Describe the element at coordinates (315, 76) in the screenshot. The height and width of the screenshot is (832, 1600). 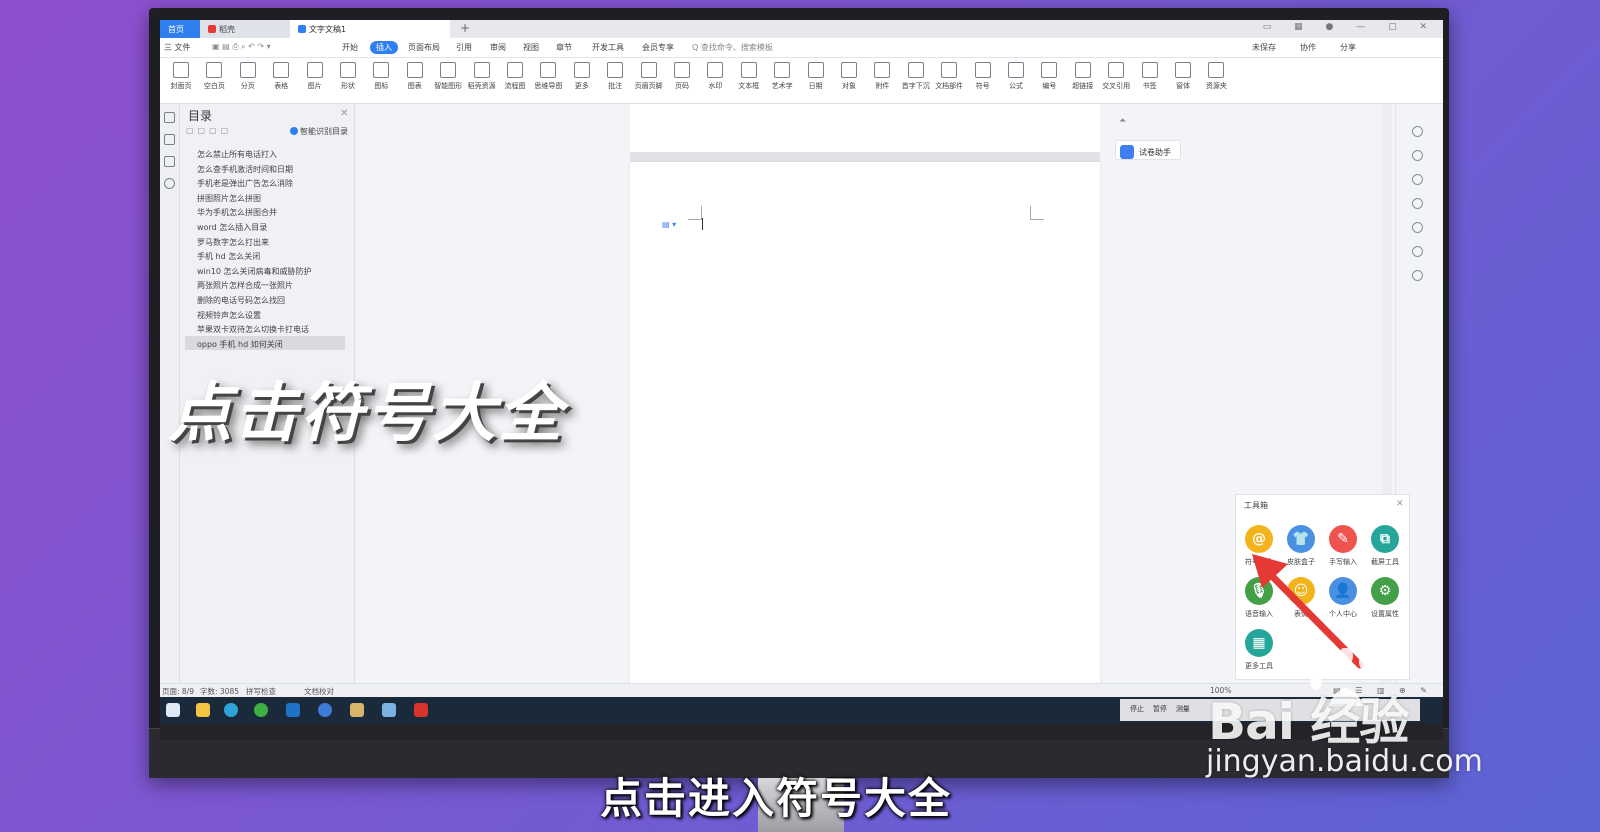
I see `ribbon-button: 图片` at that location.